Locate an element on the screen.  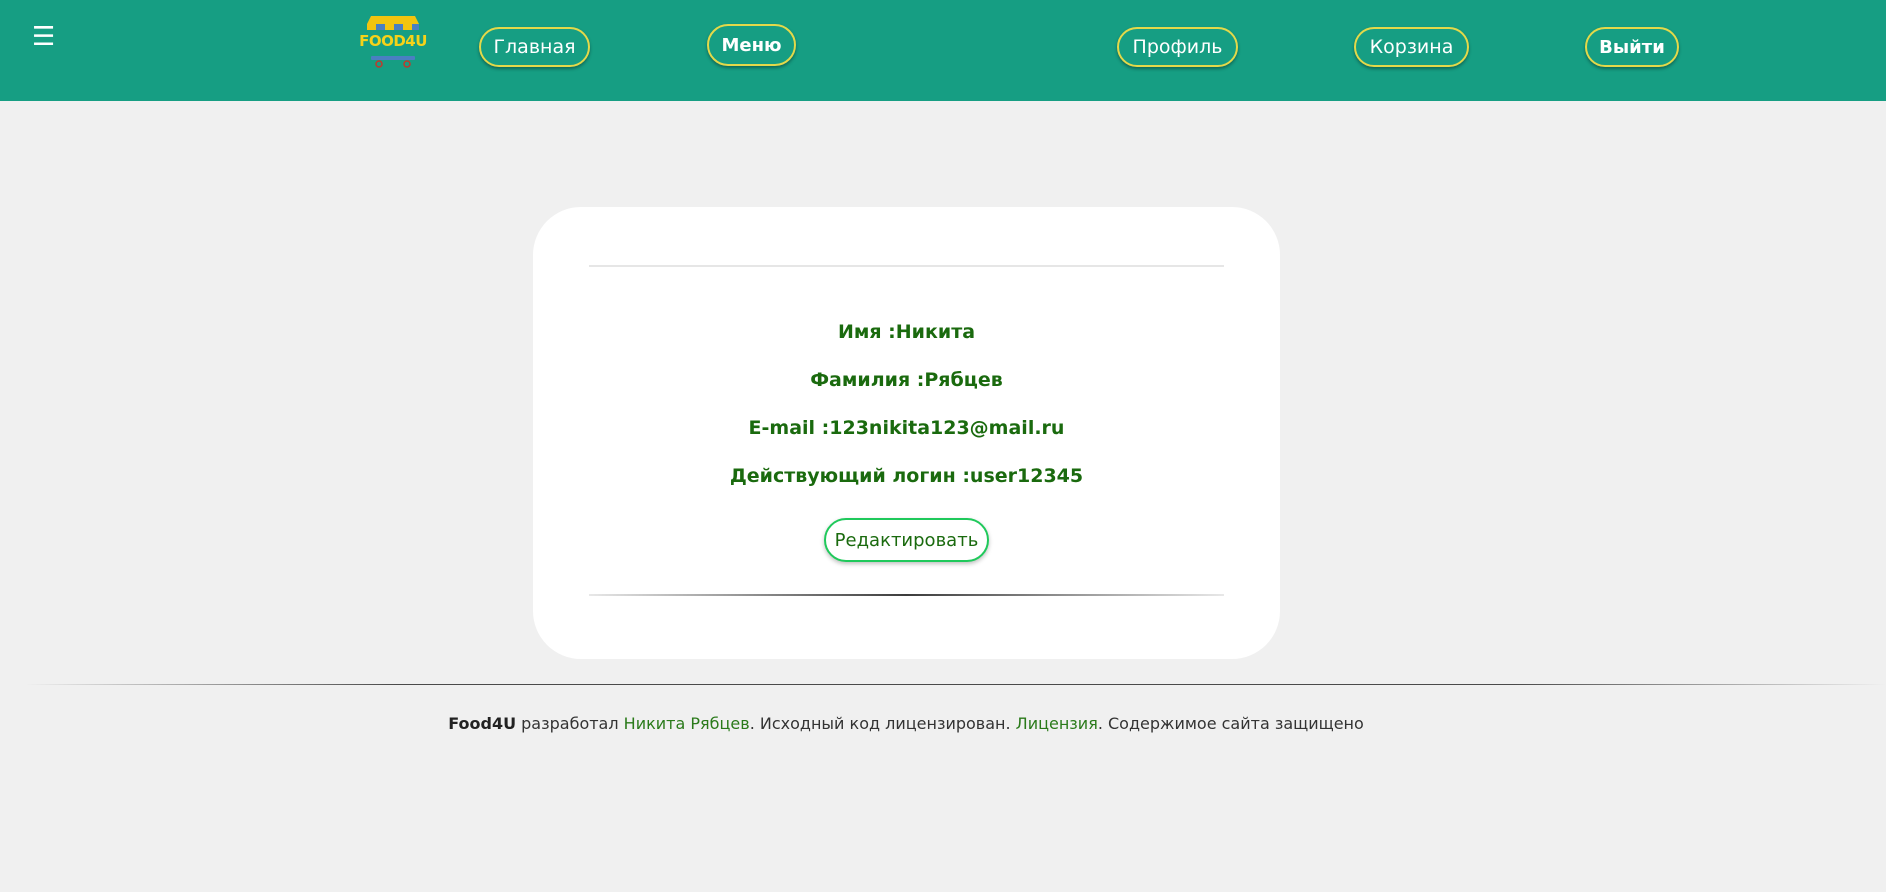
profile-name: Имя :Никита is located at coordinates (906, 332).